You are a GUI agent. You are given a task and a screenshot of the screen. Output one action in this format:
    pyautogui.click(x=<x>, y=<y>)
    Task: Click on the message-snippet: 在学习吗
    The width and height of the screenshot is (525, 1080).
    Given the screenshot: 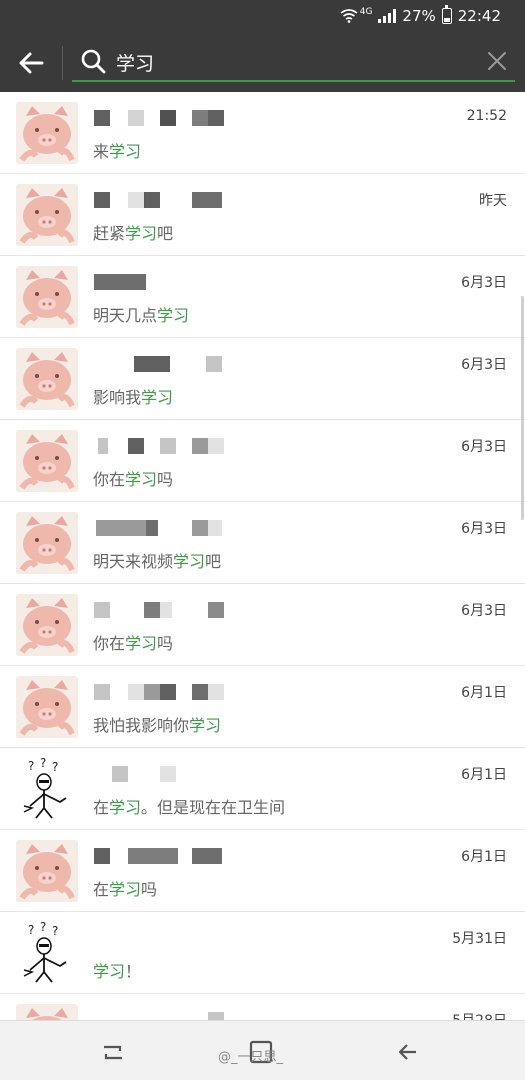 What is the action you would take?
    pyautogui.click(x=125, y=888)
    